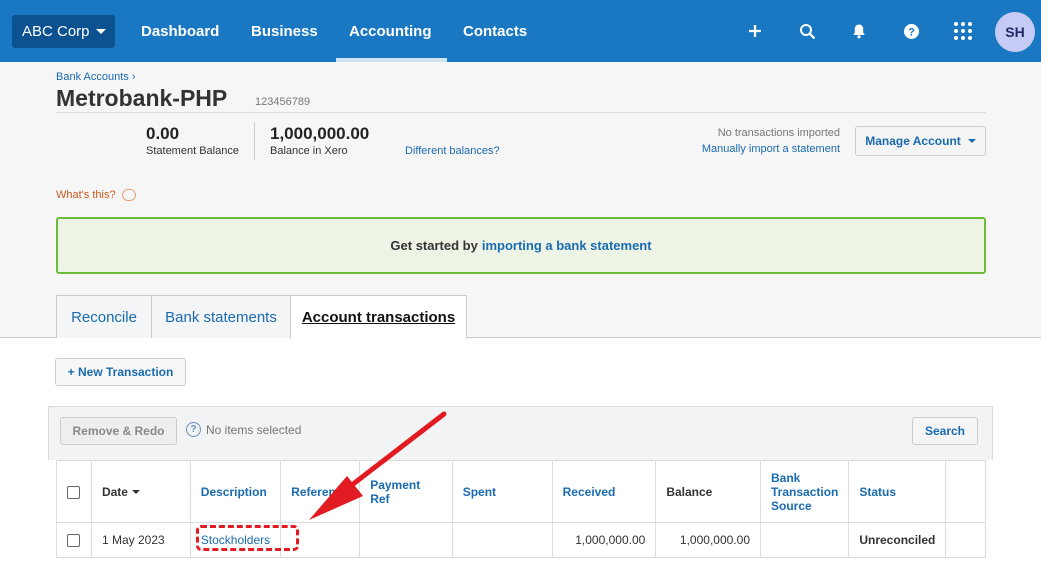 The height and width of the screenshot is (566, 1041). What do you see at coordinates (913, 141) in the screenshot?
I see `manage-account-label: Manage Account` at bounding box center [913, 141].